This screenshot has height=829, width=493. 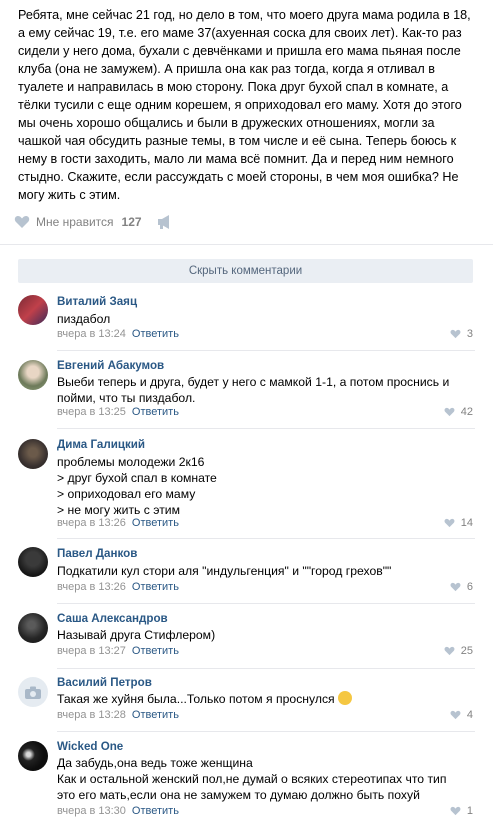 I want to click on comment-like-count: 42, so click(x=466, y=412).